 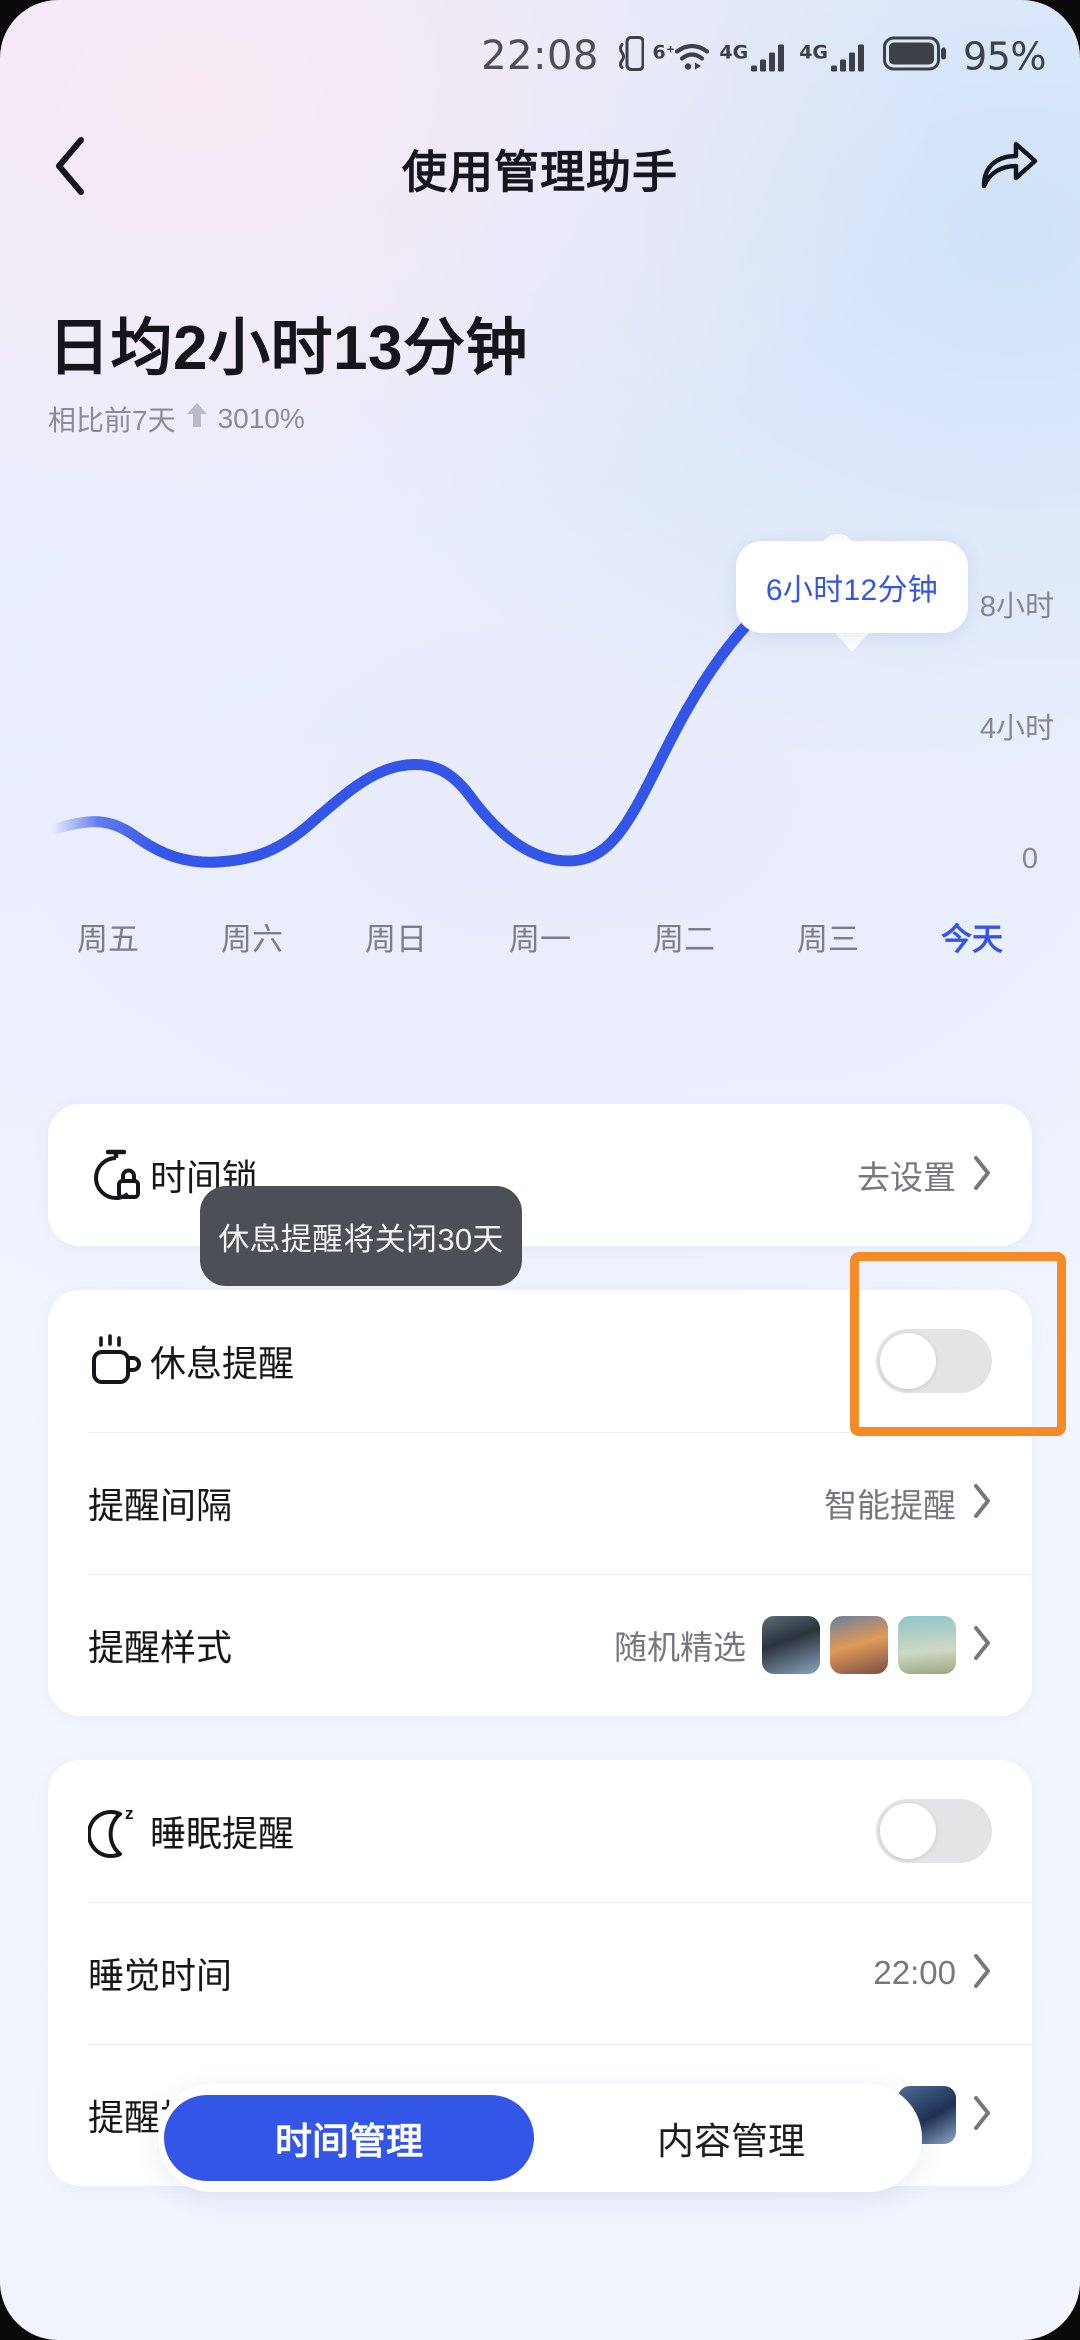 I want to click on sim2-network-label: 4G, so click(x=814, y=52).